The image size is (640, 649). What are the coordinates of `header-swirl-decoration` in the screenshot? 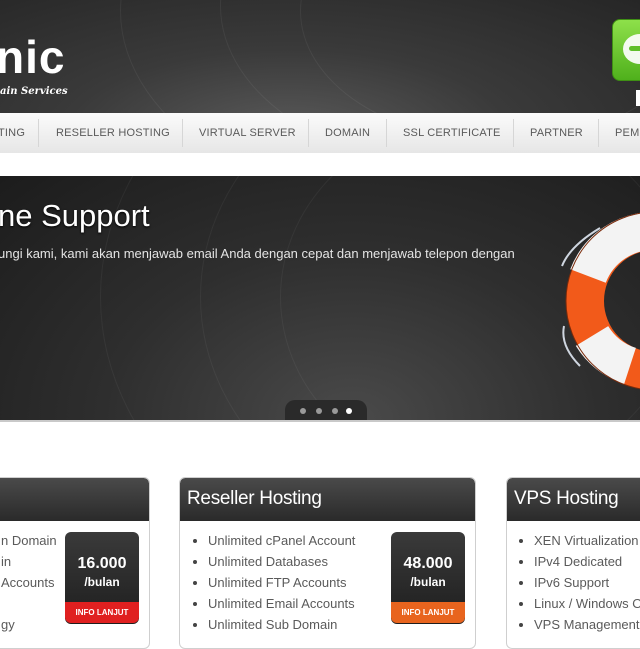 It's located at (470, 56).